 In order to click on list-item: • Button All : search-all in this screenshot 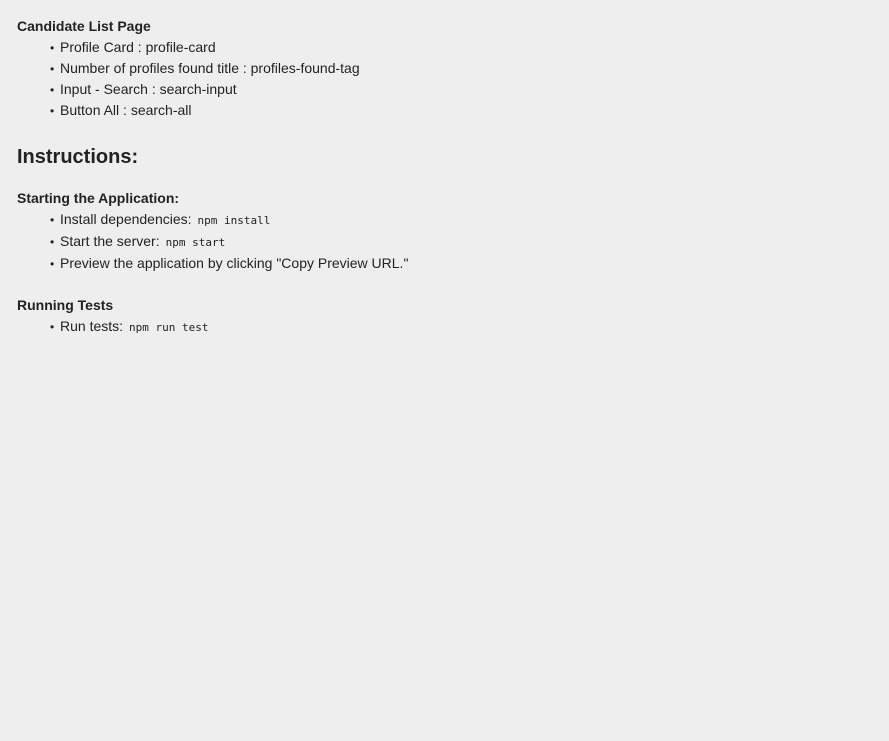, I will do `click(463, 110)`.